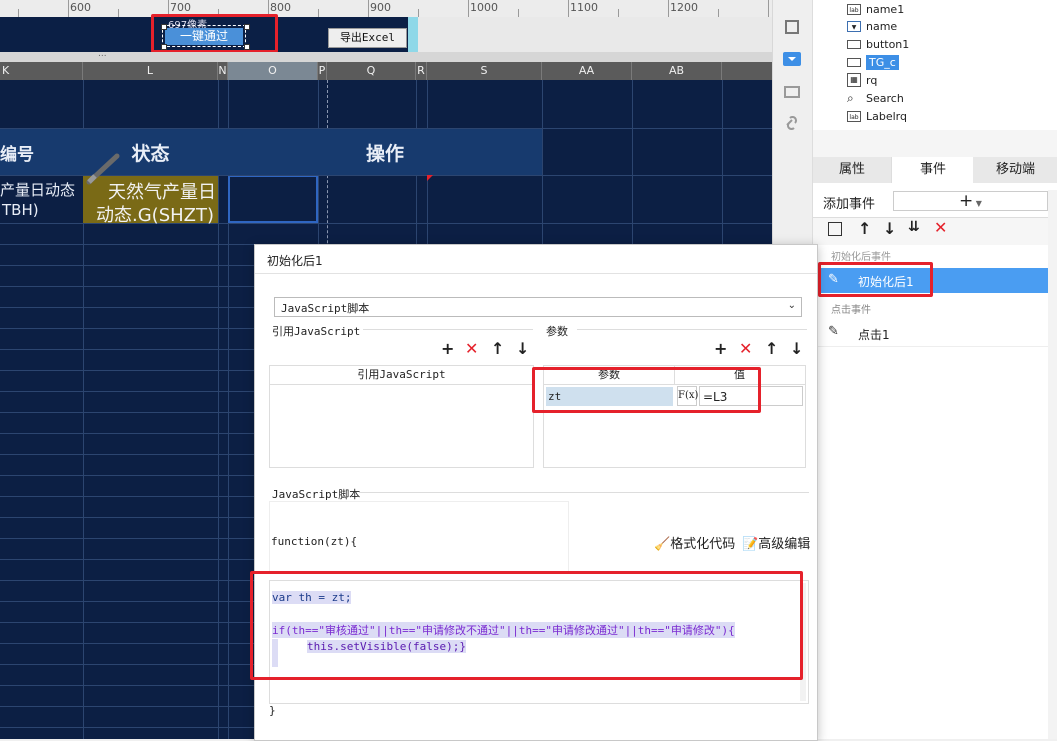 The image size is (1057, 741). I want to click on tree-item-label: name1, so click(885, 9).